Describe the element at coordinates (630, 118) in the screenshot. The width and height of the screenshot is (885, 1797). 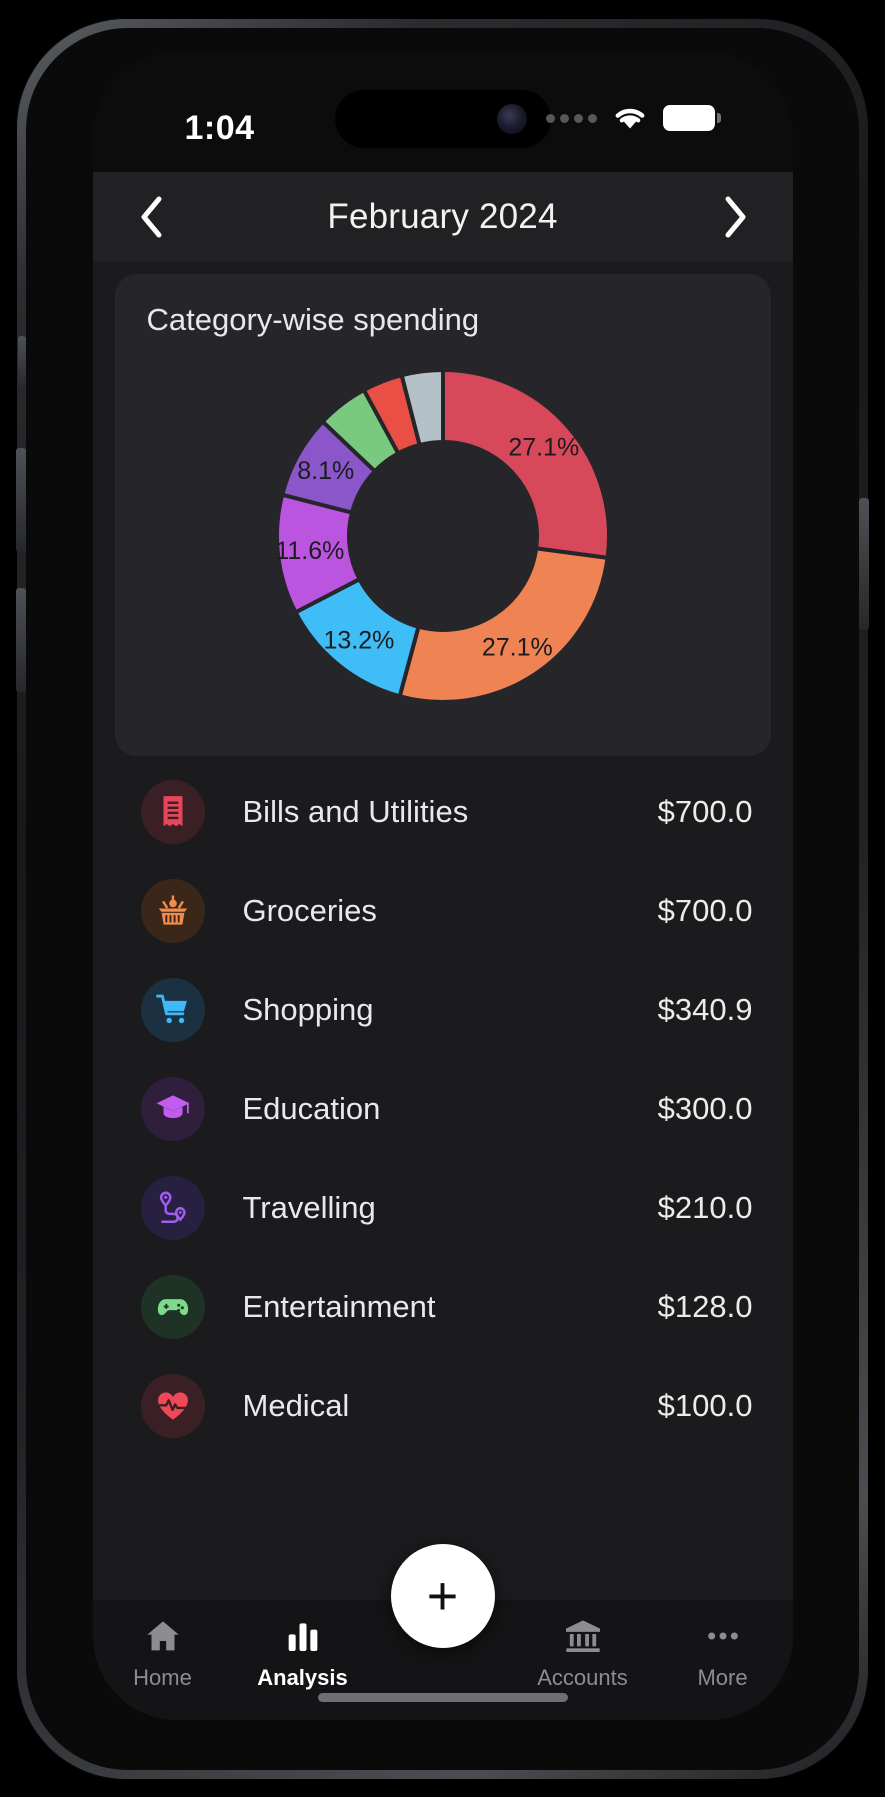
I see `wifi-icon` at that location.